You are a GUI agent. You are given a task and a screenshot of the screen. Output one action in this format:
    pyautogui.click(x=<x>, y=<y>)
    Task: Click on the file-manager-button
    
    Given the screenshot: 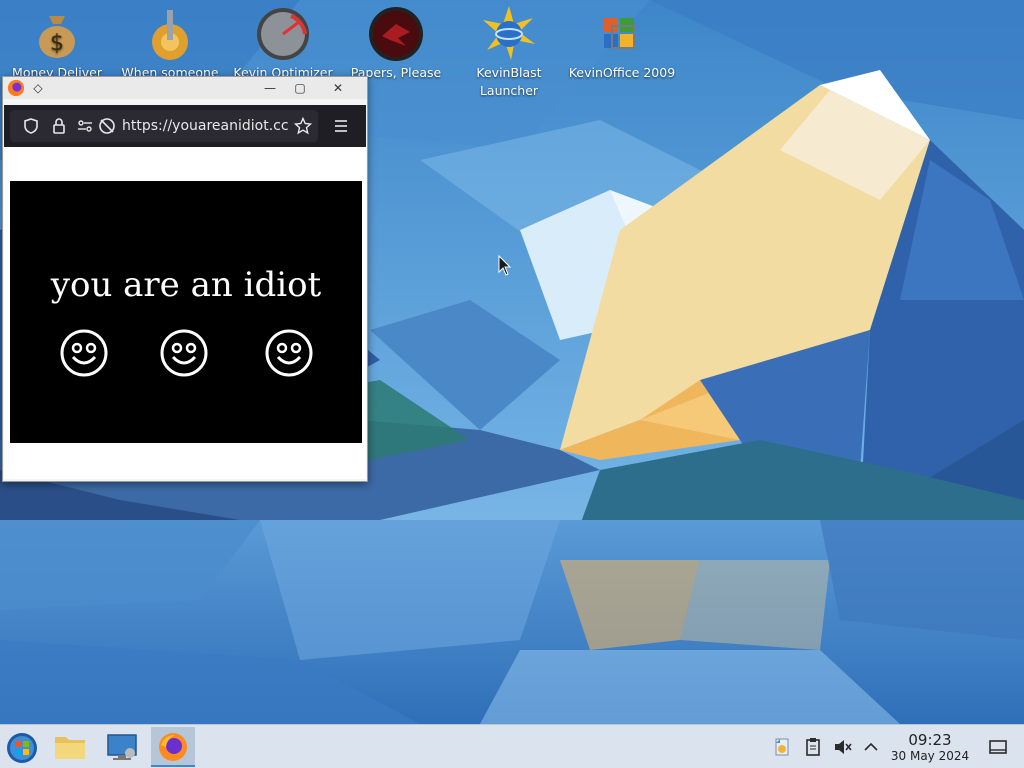 What is the action you would take?
    pyautogui.click(x=70, y=747)
    